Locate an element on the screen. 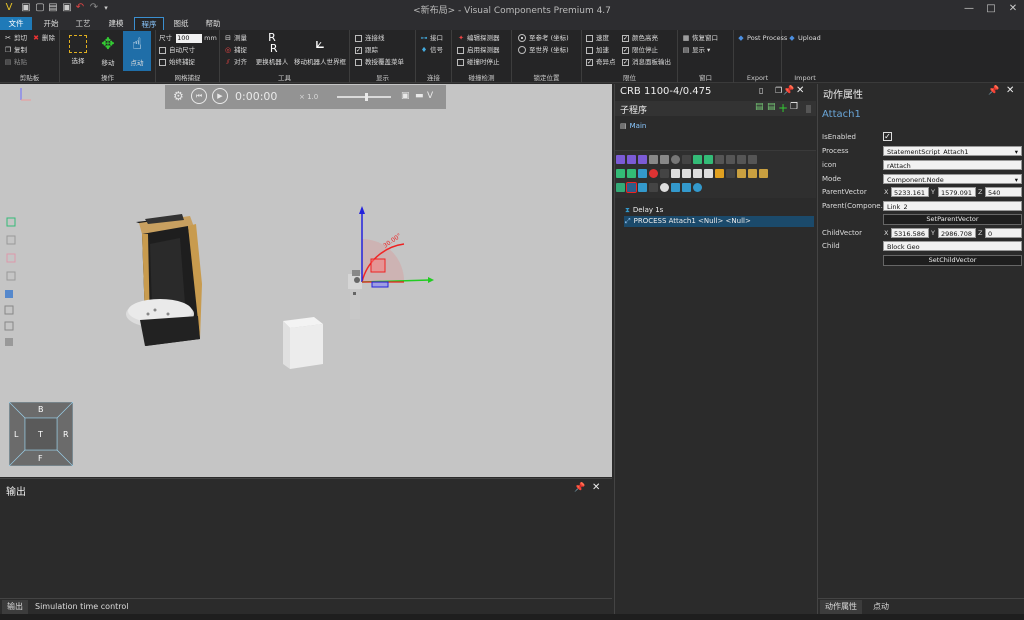  navigation-cube: B L T R F is located at coordinates (41, 434).